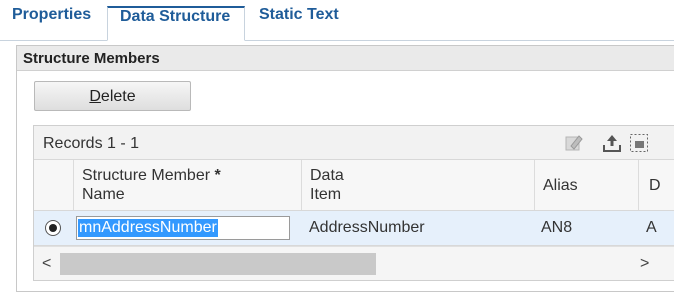  Describe the element at coordinates (95, 96) in the screenshot. I see `delete-mnemonic: D` at that location.